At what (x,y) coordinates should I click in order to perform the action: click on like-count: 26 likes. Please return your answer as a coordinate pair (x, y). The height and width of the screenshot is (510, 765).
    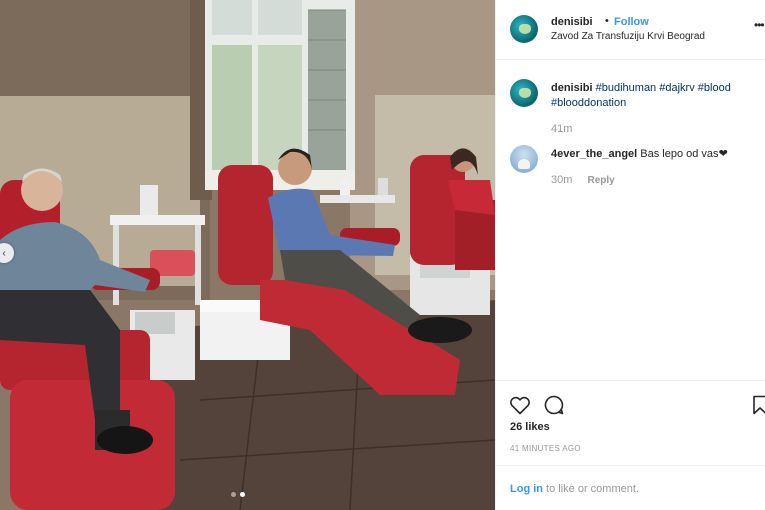
    Looking at the image, I should click on (530, 427).